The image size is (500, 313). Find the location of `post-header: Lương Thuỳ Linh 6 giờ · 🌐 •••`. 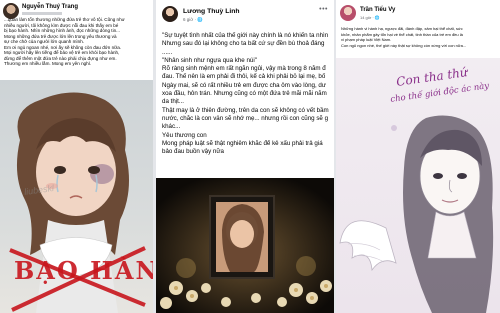

post-header: Lương Thuỳ Linh 6 giờ · 🌐 ••• is located at coordinates (245, 11).